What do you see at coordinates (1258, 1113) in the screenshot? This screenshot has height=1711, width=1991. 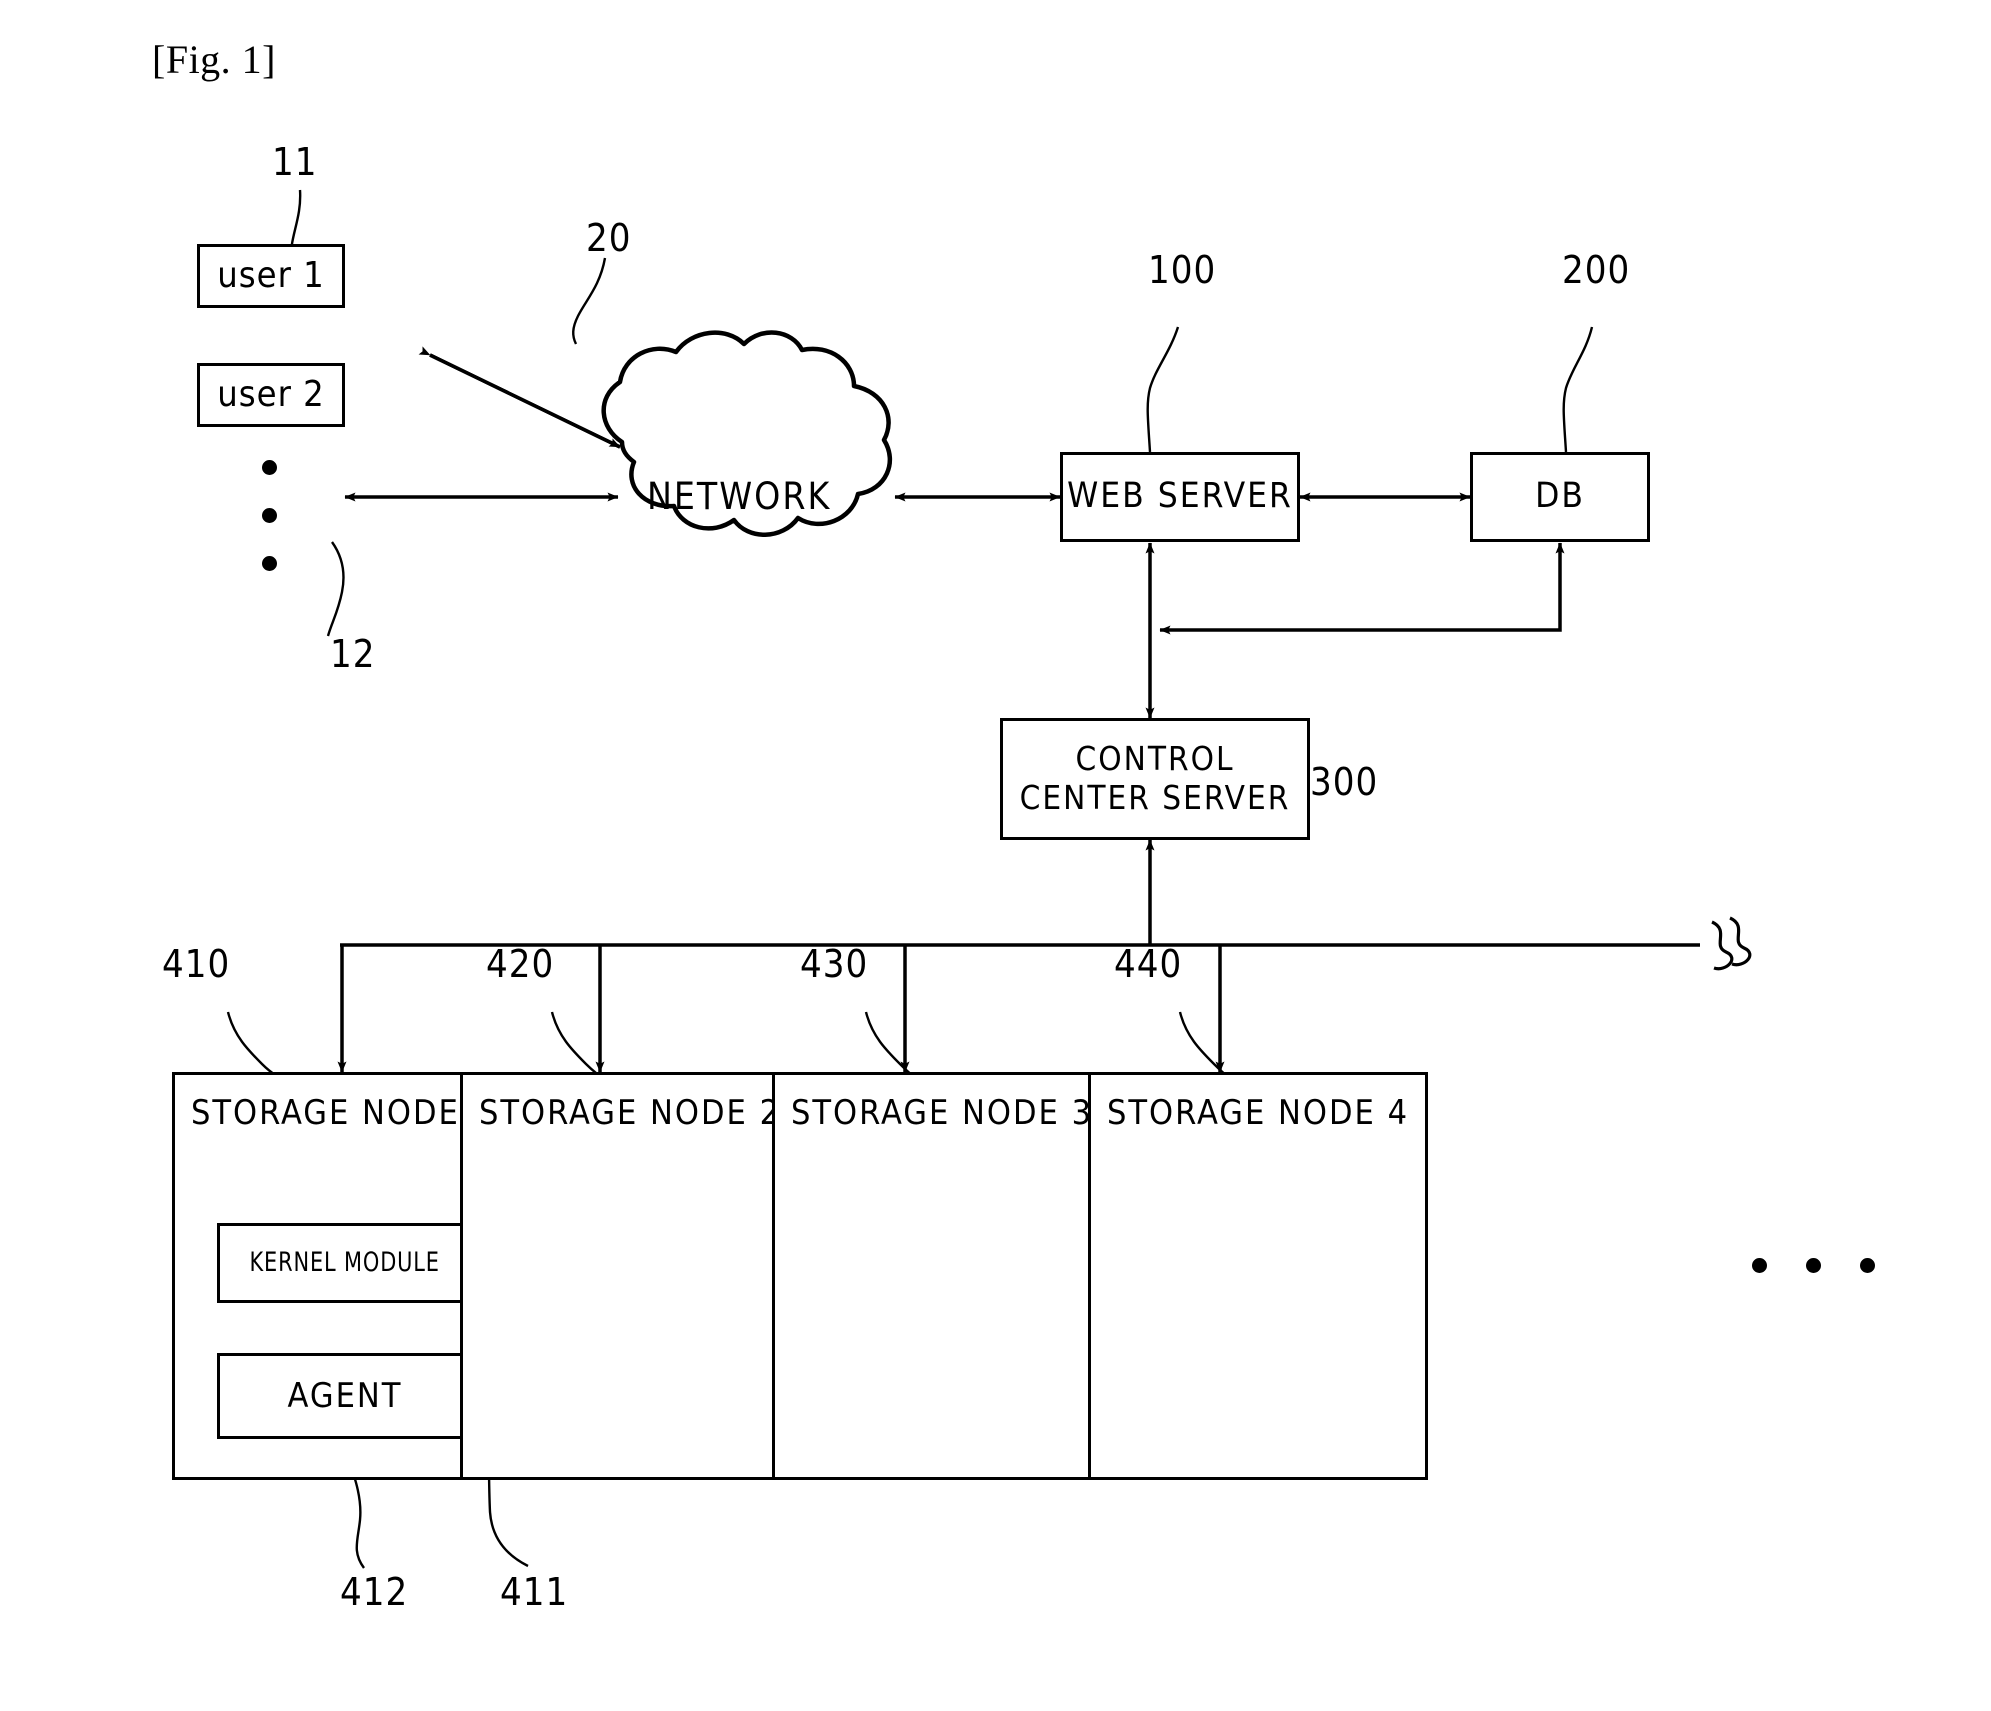 I see `storage-node-4-label: STORAGE NODE 4` at bounding box center [1258, 1113].